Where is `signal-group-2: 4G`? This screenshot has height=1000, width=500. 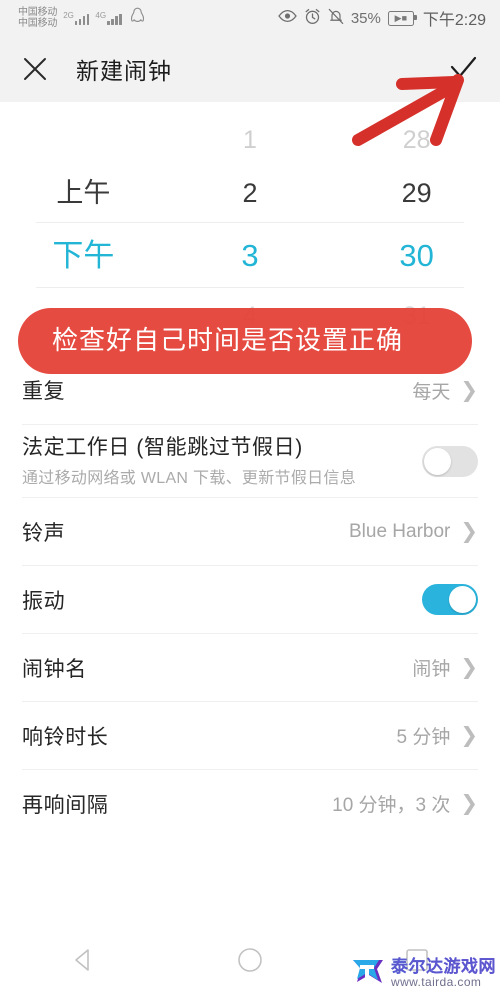 signal-group-2: 4G is located at coordinates (108, 18).